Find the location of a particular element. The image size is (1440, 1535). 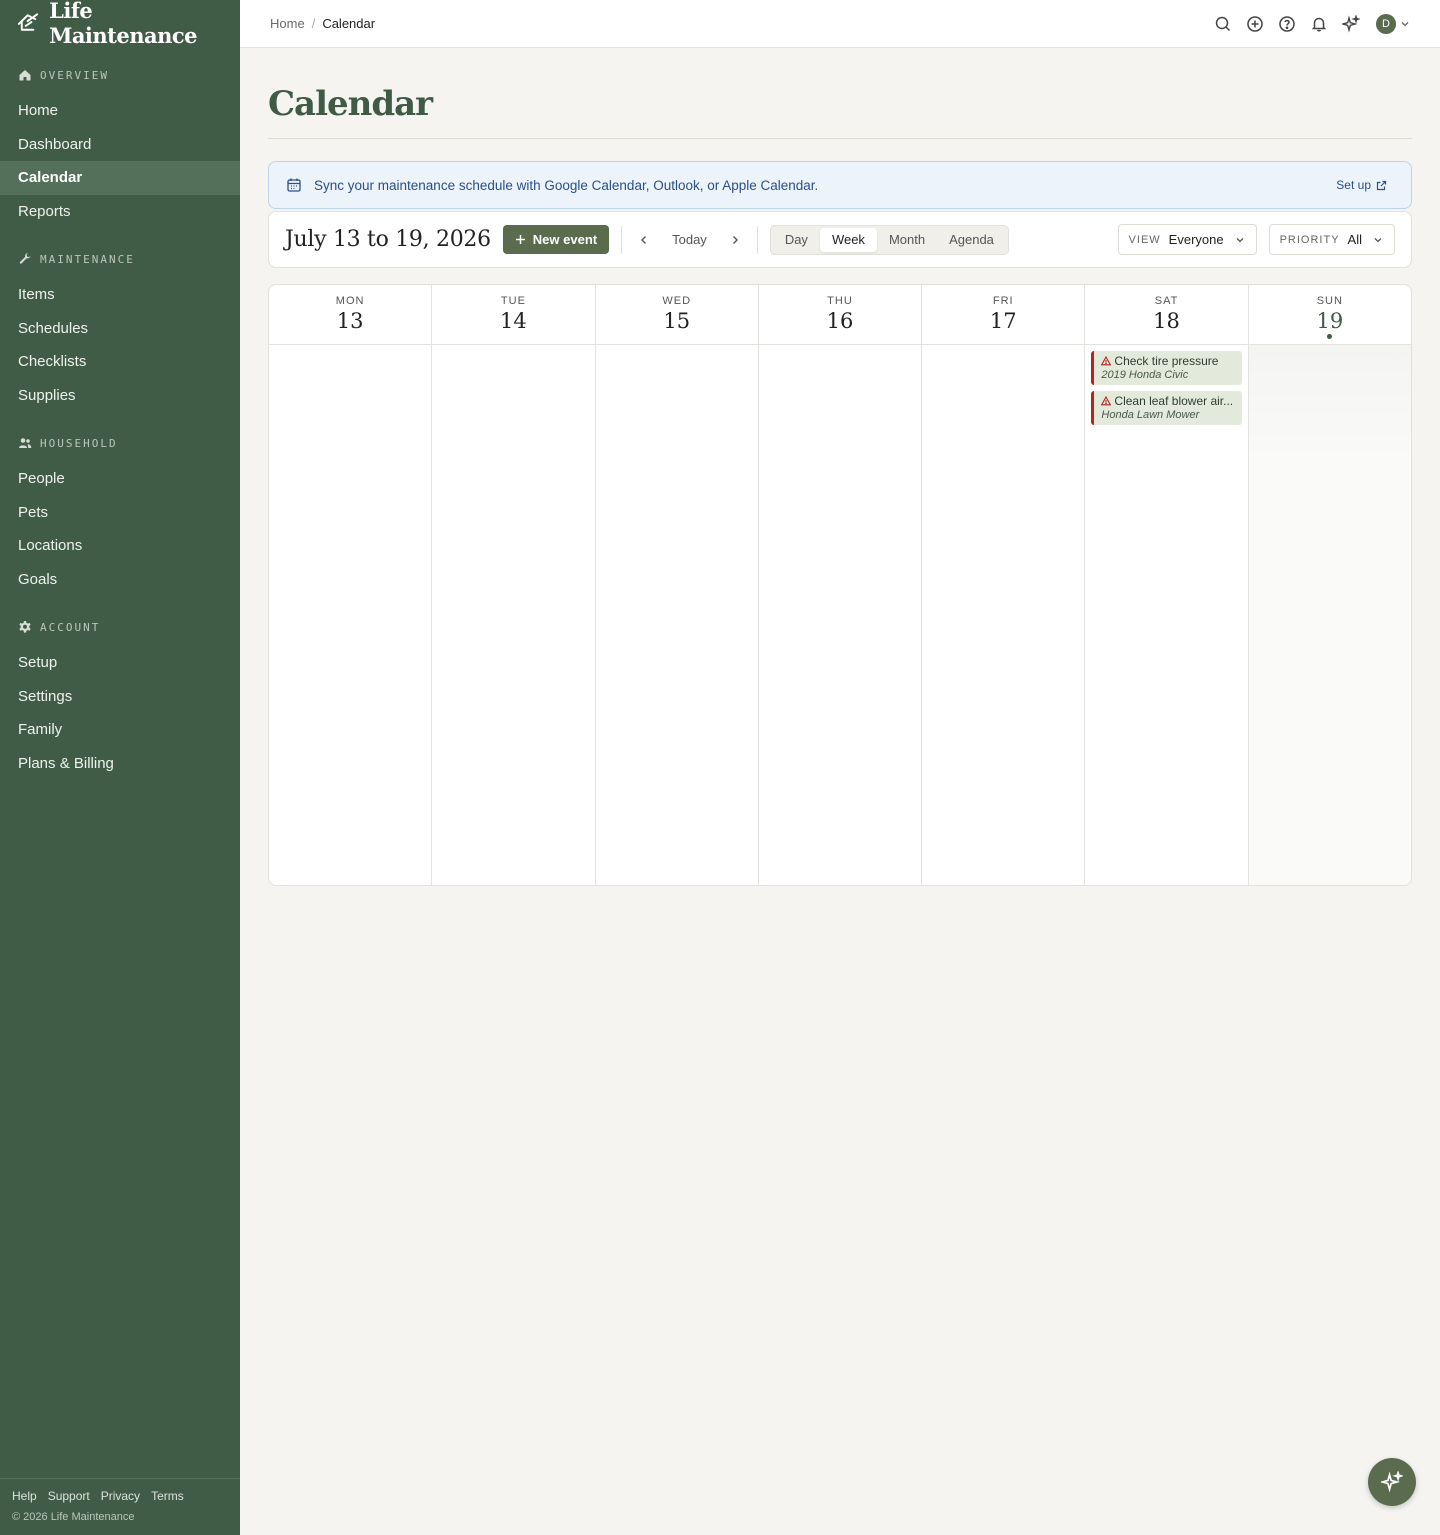

footer-link-terms: Terms is located at coordinates (167, 1496).